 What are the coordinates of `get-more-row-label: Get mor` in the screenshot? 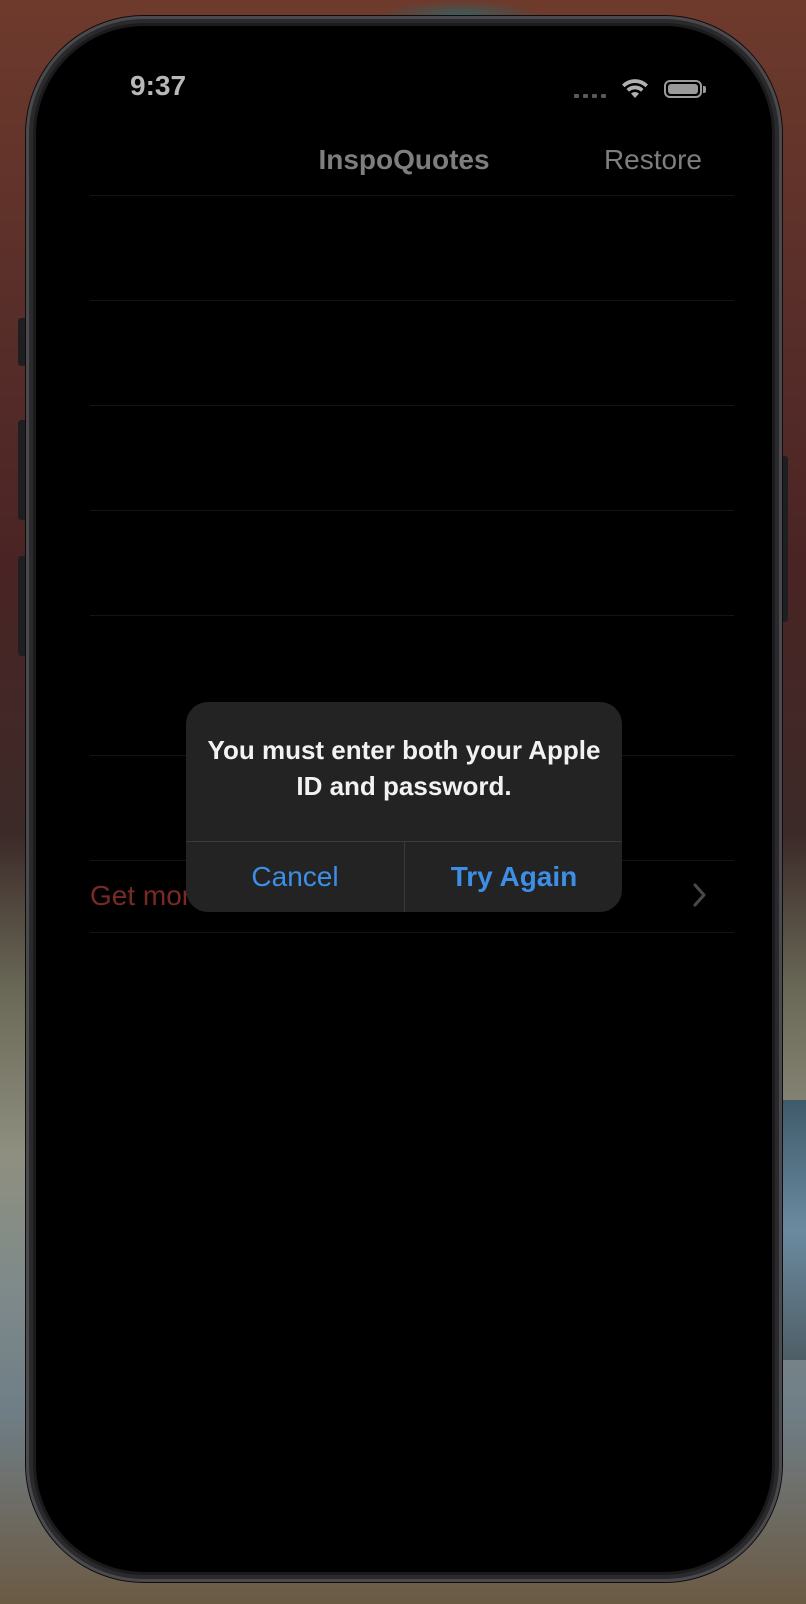 It's located at (140, 896).